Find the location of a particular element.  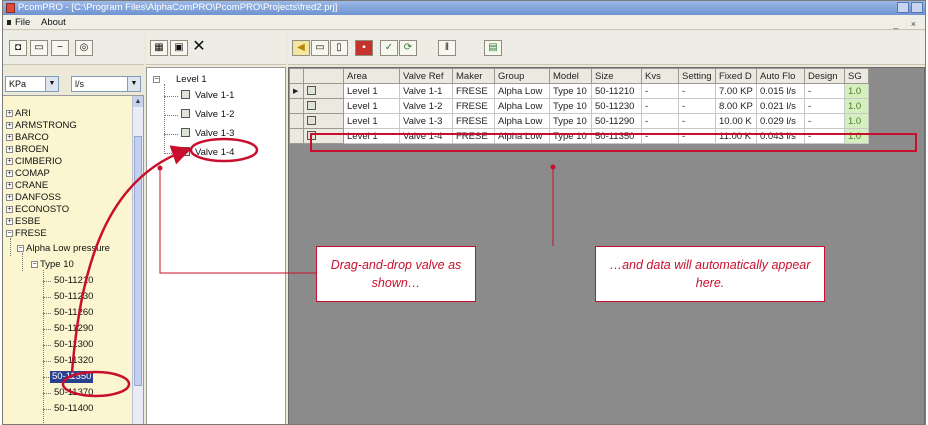

tree-item-crane: + CRANE is located at coordinates (27, 186).